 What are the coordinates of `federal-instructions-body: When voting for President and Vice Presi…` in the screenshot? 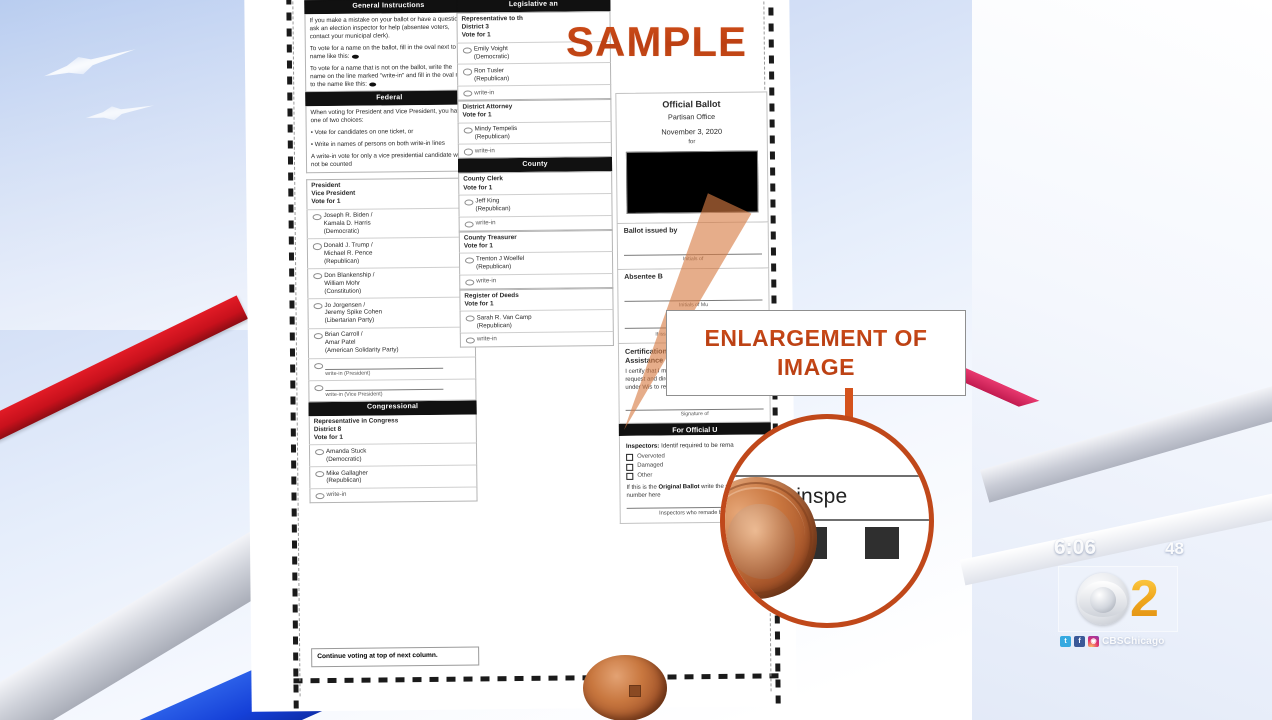 It's located at (390, 139).